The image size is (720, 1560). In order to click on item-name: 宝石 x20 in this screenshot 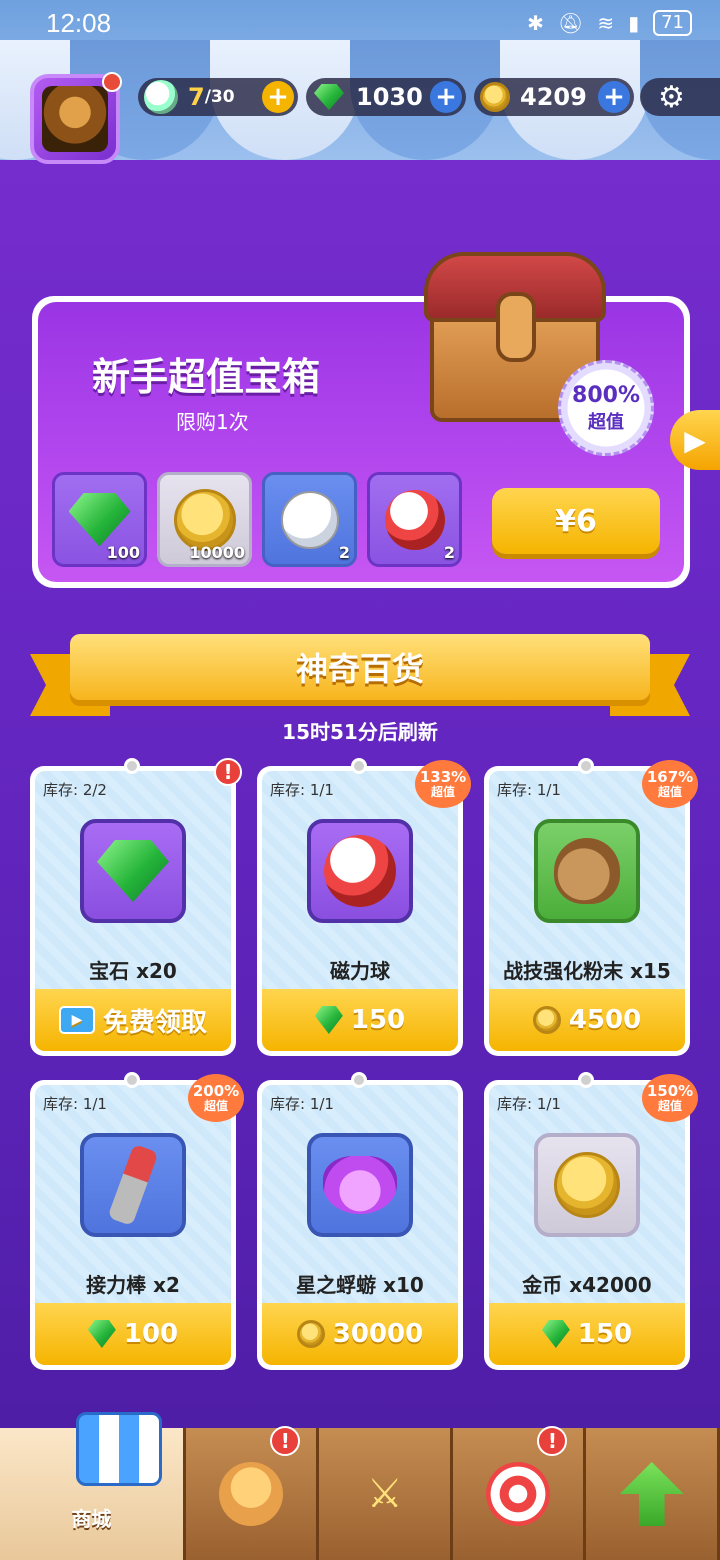, I will do `click(133, 971)`.